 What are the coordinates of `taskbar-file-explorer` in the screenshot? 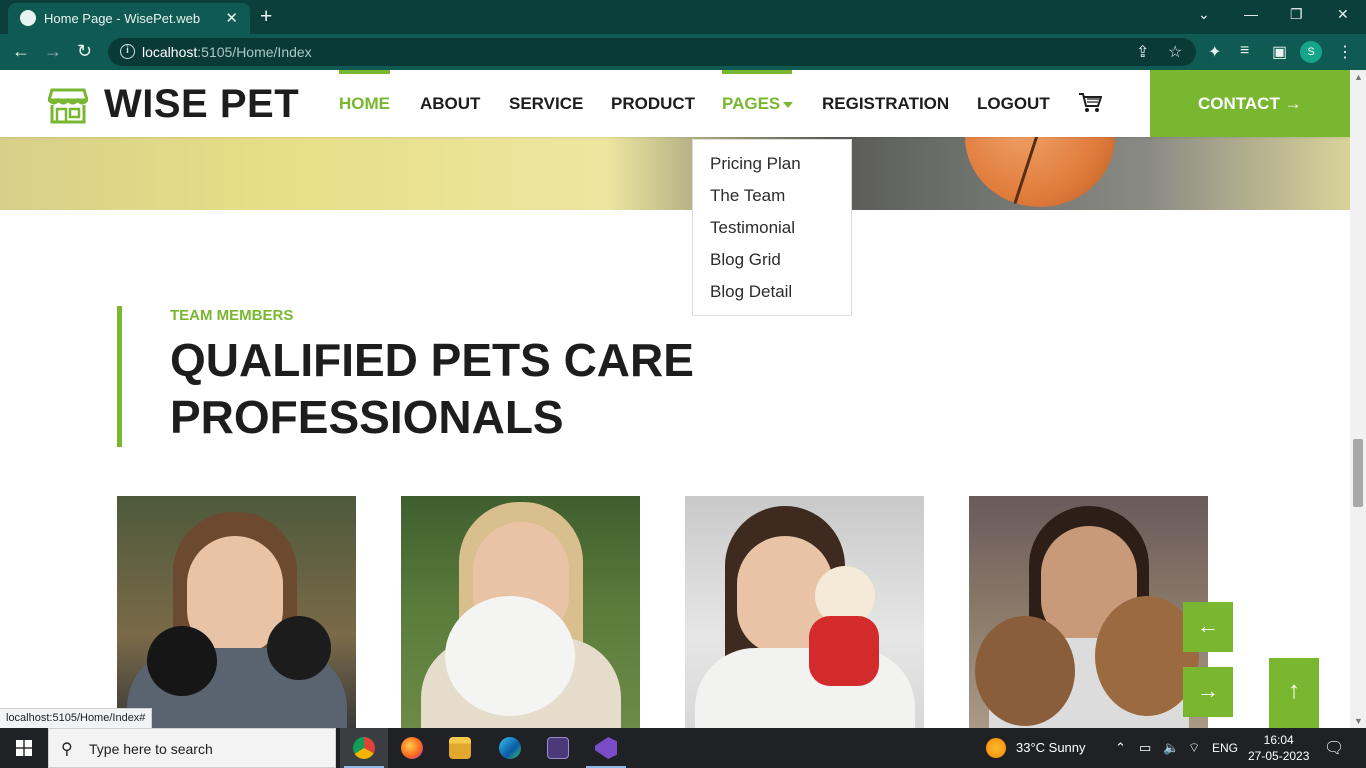 It's located at (460, 748).